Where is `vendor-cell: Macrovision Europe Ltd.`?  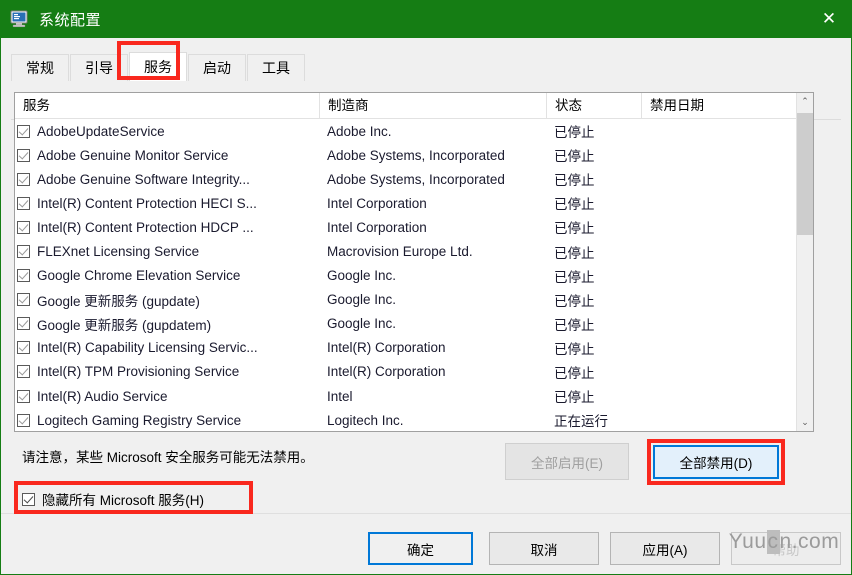
vendor-cell: Macrovision Europe Ltd. is located at coordinates (400, 252).